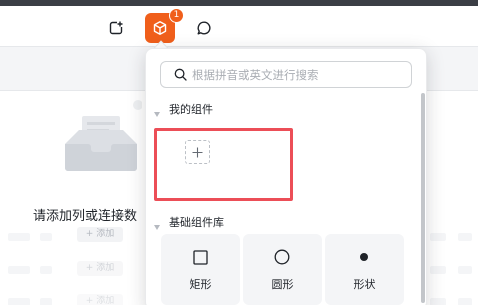  Describe the element at coordinates (200, 257) in the screenshot. I see `rectangle-icon` at that location.